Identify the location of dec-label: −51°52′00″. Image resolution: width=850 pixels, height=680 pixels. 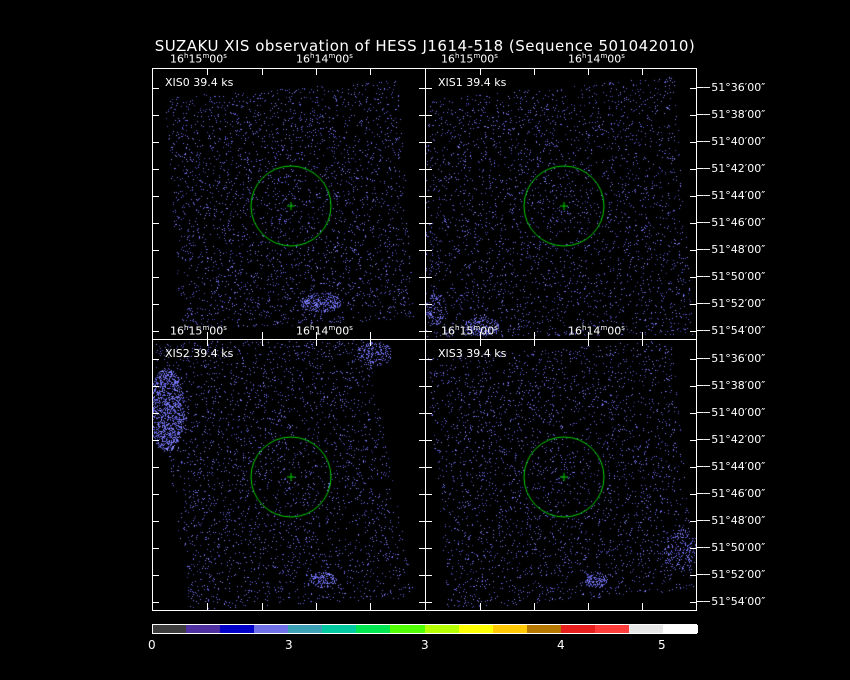
(734, 303).